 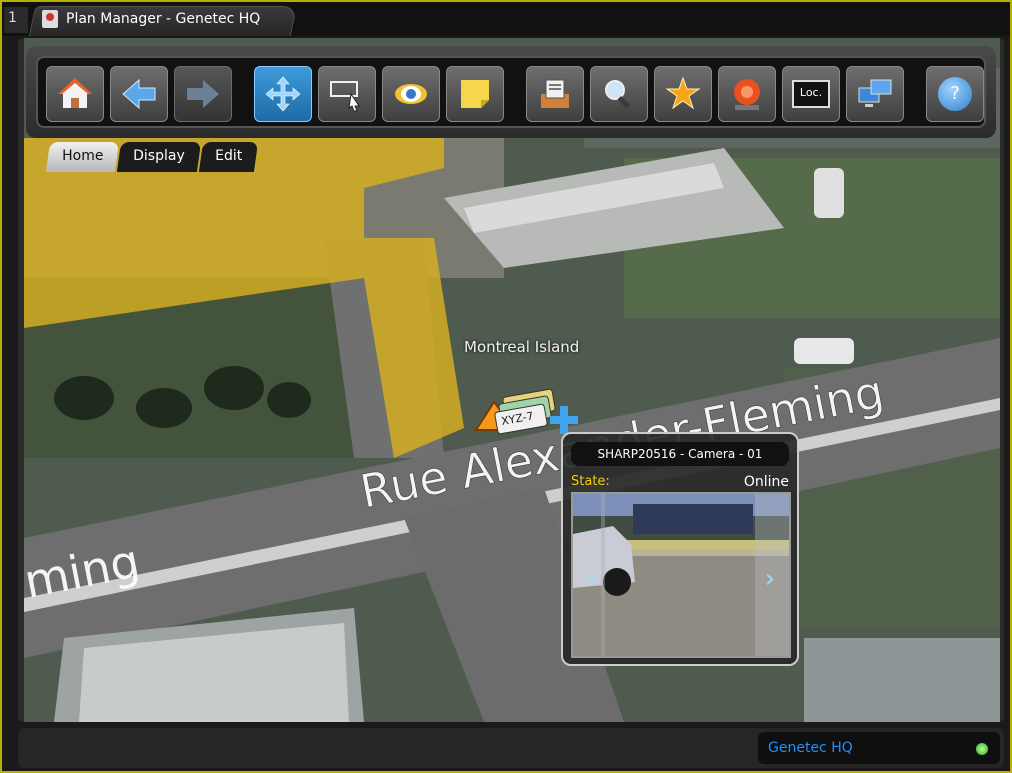 I want to click on toolbar: Loc. ?, so click(x=511, y=92).